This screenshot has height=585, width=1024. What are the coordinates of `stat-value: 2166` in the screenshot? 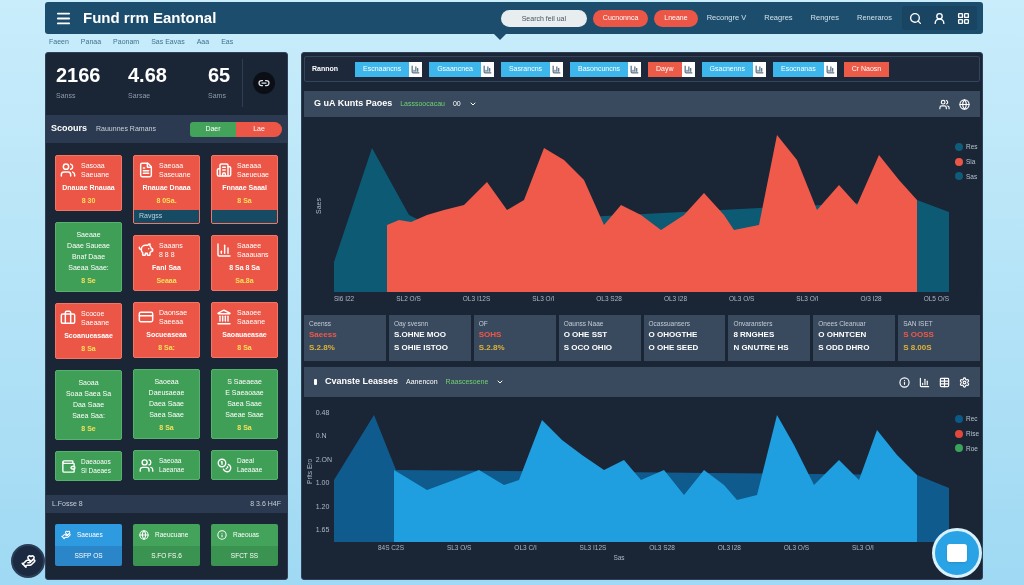 It's located at (79, 75).